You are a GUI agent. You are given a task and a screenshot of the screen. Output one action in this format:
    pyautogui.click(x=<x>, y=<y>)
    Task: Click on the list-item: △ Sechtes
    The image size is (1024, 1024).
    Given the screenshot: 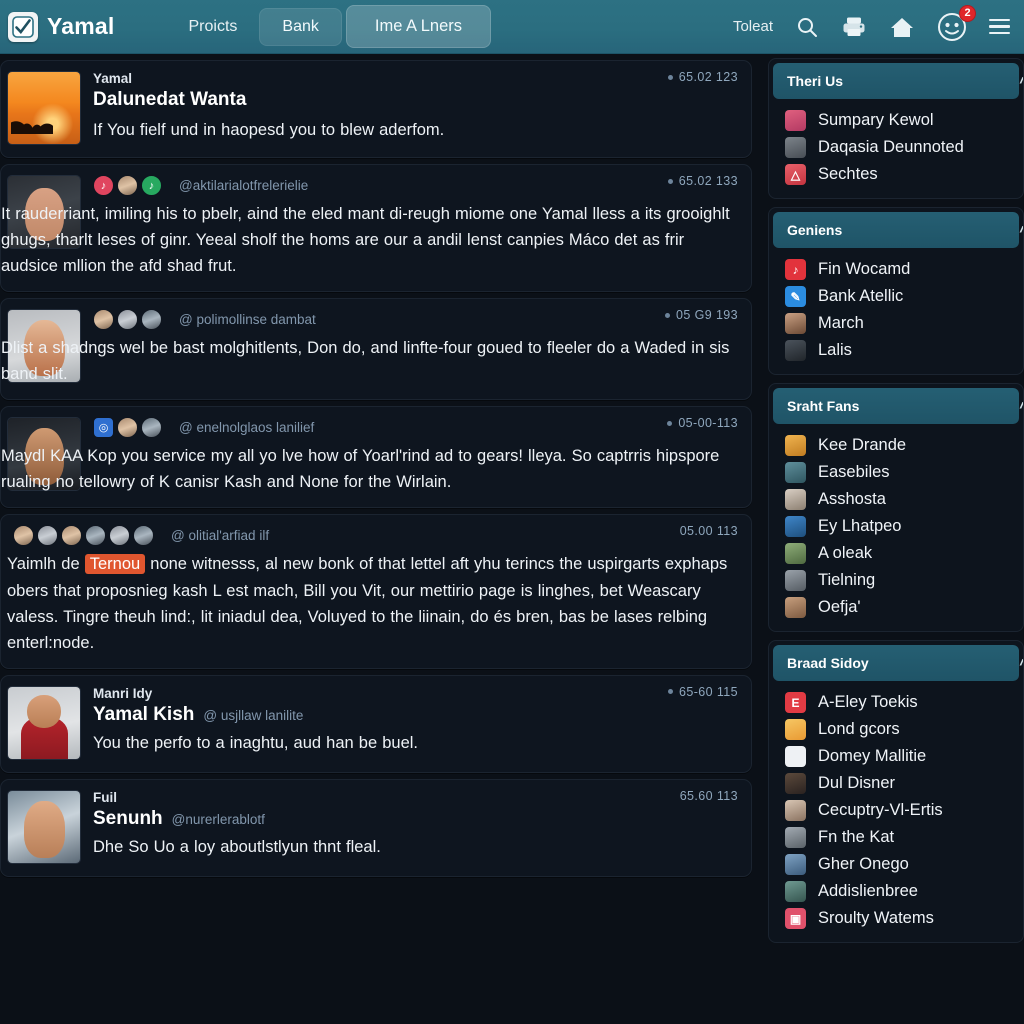 What is the action you would take?
    pyautogui.click(x=896, y=174)
    